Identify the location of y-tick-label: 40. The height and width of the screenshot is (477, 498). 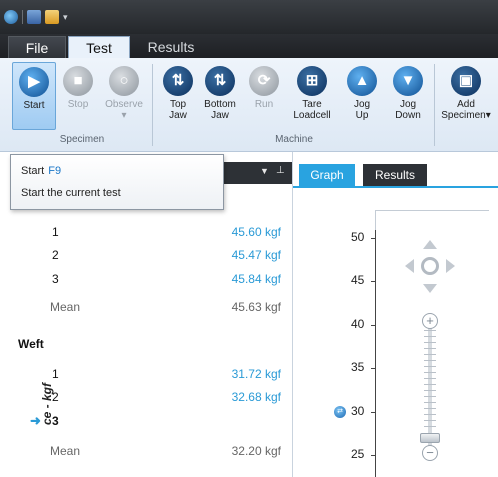
(358, 324).